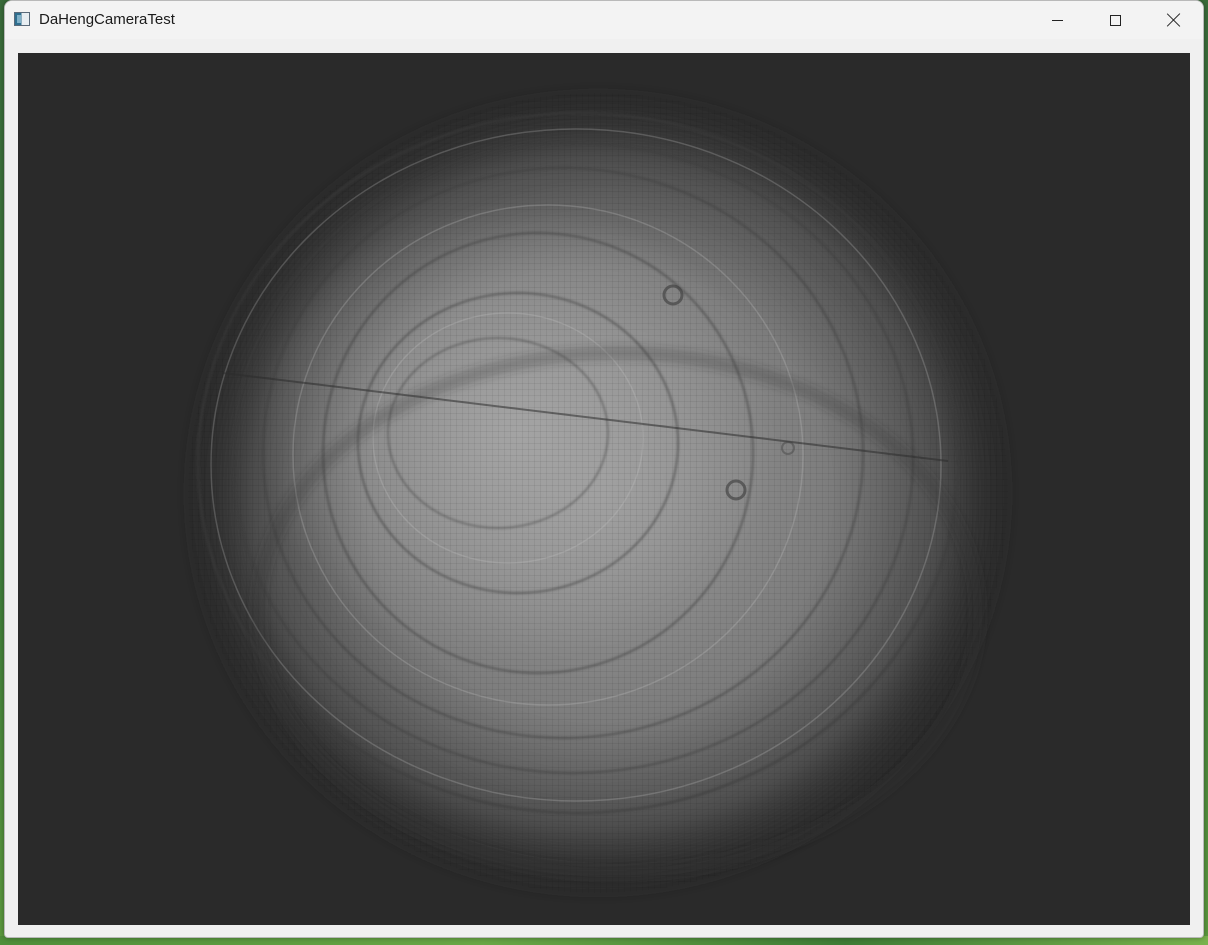 This screenshot has height=945, width=1208. Describe the element at coordinates (22, 19) in the screenshot. I see `app-icon` at that location.